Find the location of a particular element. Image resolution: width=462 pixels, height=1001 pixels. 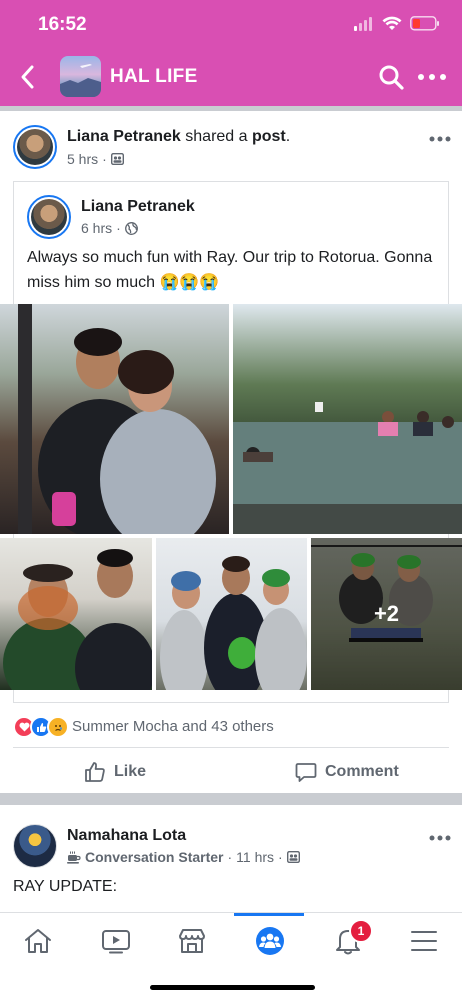

groups-icon is located at coordinates (270, 941).